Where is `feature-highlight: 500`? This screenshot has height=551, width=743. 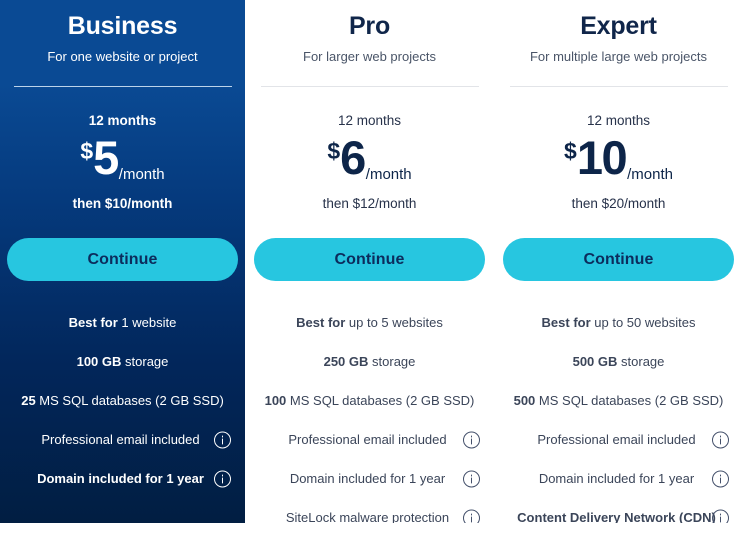
feature-highlight: 500 is located at coordinates (524, 401).